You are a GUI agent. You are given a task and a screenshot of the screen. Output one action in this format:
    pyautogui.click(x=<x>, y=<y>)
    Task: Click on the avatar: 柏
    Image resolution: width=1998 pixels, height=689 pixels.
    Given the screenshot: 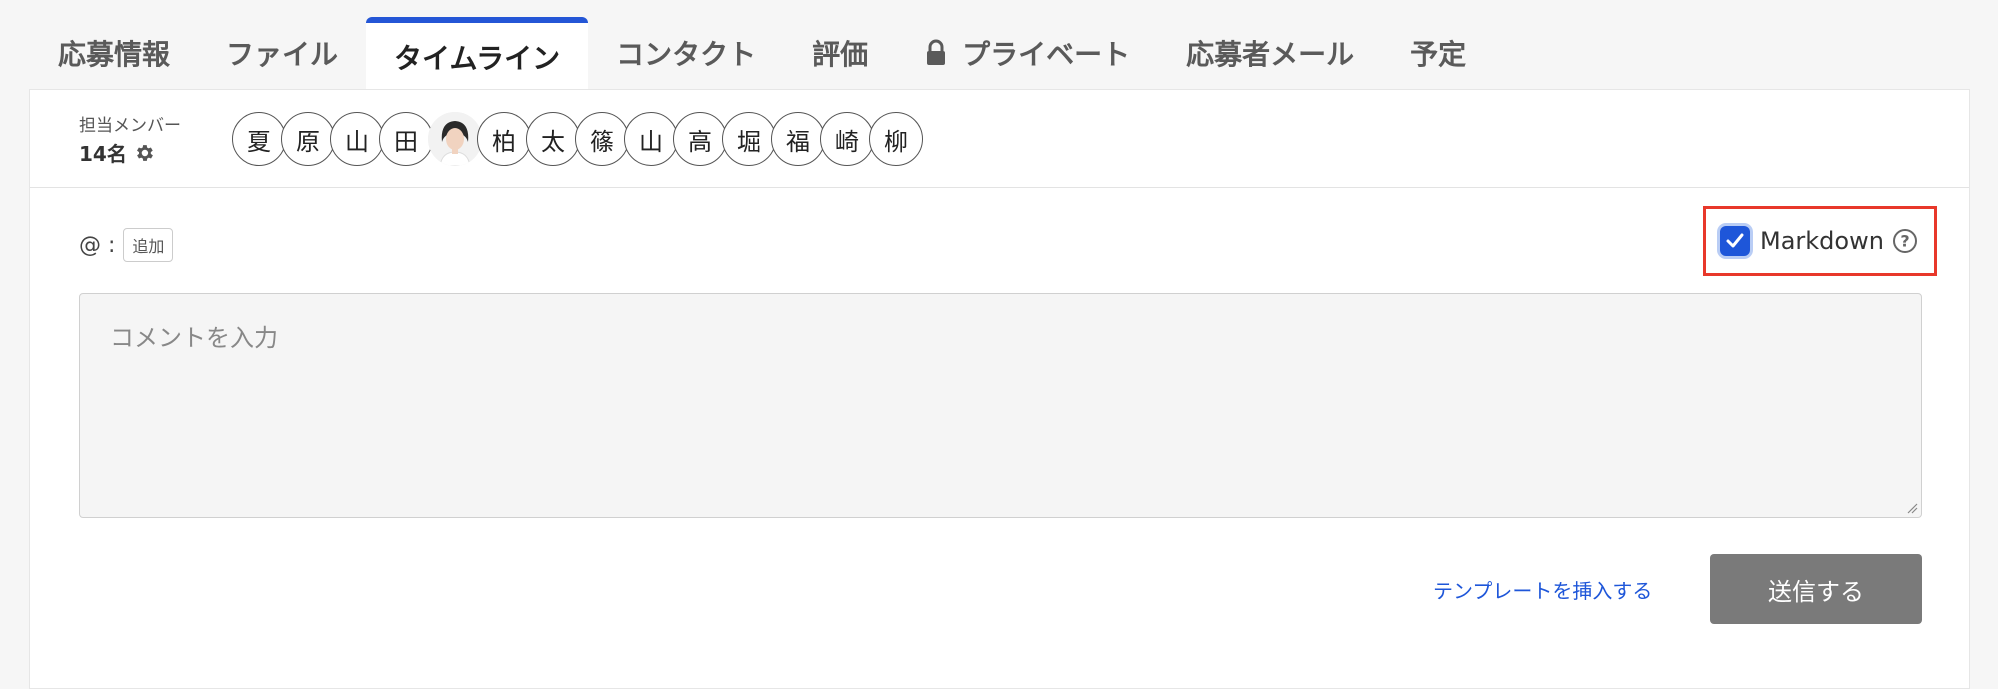 What is the action you would take?
    pyautogui.click(x=504, y=139)
    